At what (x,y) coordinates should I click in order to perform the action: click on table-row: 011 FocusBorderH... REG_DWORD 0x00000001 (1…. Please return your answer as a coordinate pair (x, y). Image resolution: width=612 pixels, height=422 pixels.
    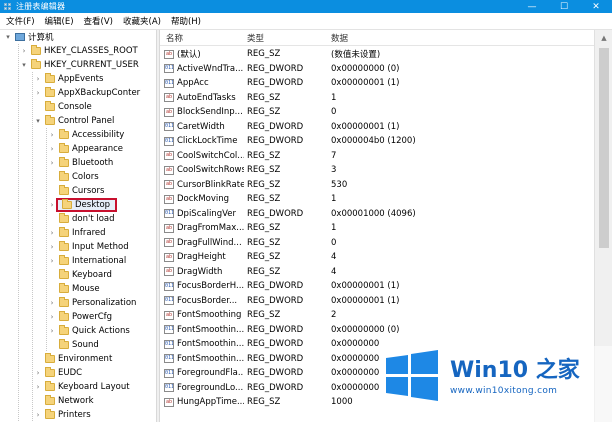
    Looking at the image, I should click on (377, 286).